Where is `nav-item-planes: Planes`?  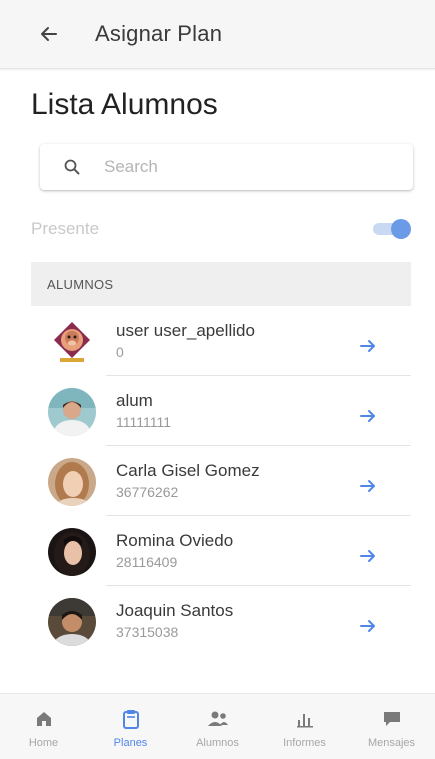 nav-item-planes: Planes is located at coordinates (130, 726).